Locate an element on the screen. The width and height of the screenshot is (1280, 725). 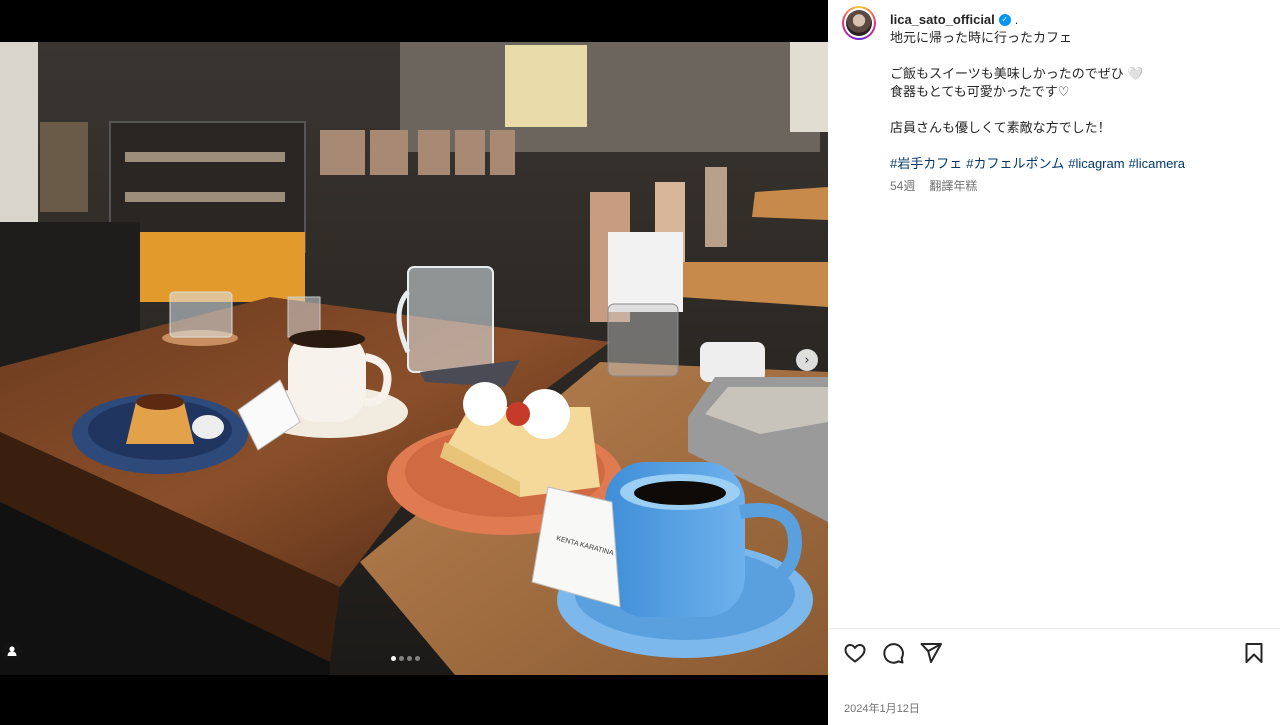
avatar-image is located at coordinates (859, 23).